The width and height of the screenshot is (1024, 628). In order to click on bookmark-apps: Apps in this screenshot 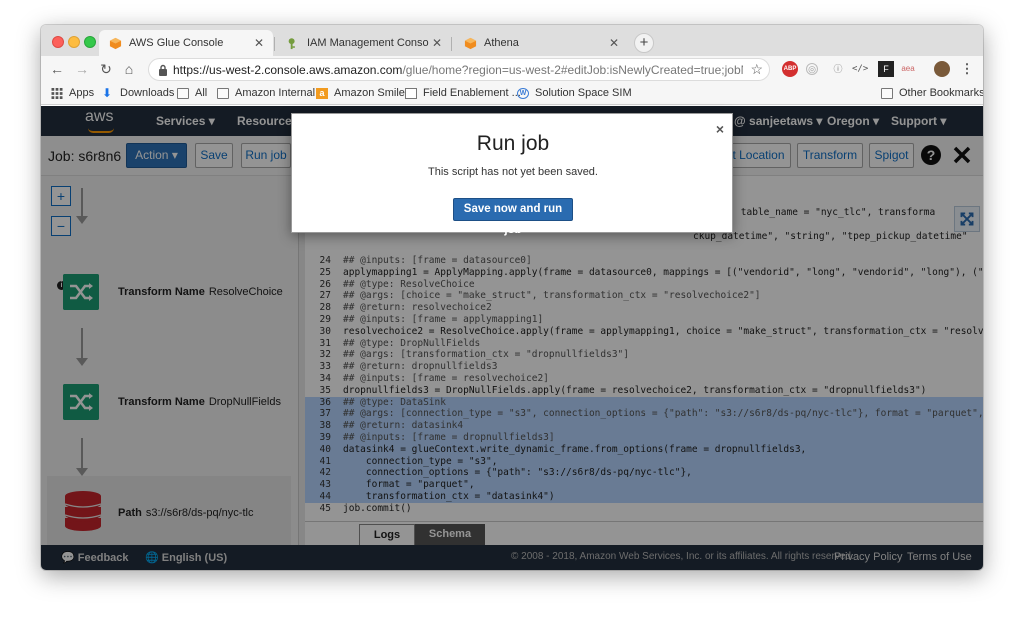, I will do `click(72, 93)`.